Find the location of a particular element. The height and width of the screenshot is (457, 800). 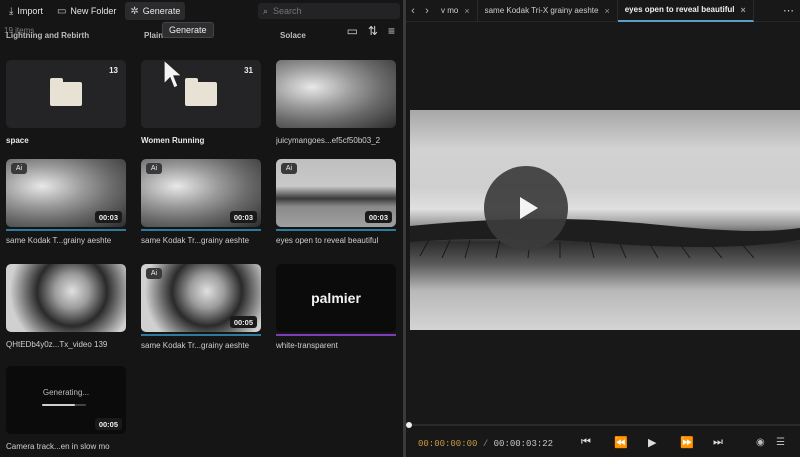

tab-label: eyes open to reveal beautiful is located at coordinates (679, 9).